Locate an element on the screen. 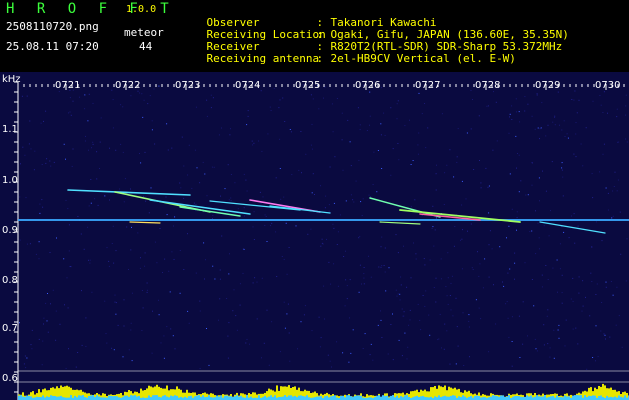  x-tick-label: 0727 is located at coordinates (428, 85).